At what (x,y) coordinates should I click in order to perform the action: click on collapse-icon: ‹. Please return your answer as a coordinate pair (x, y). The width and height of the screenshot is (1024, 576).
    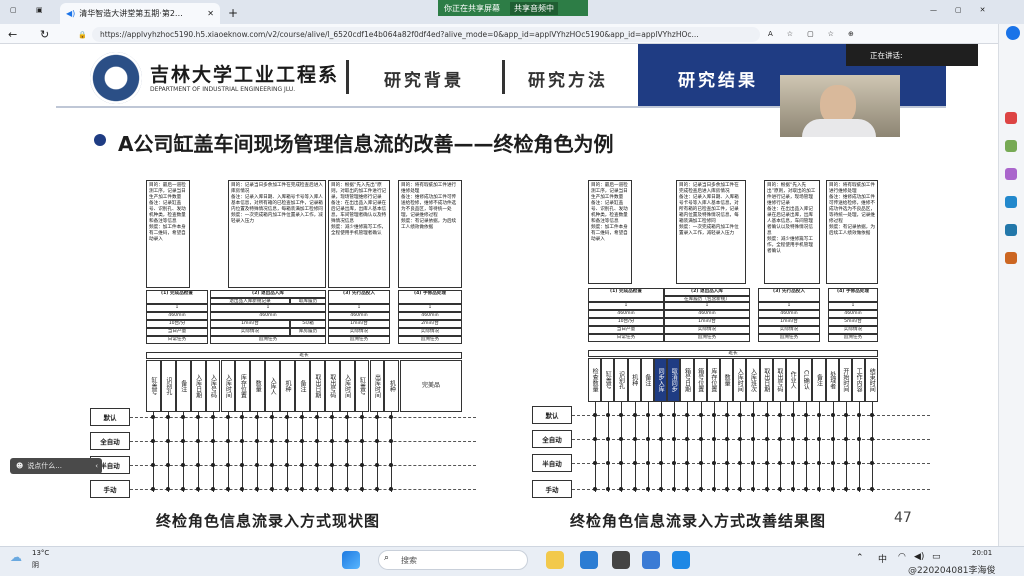
    Looking at the image, I should click on (96, 466).